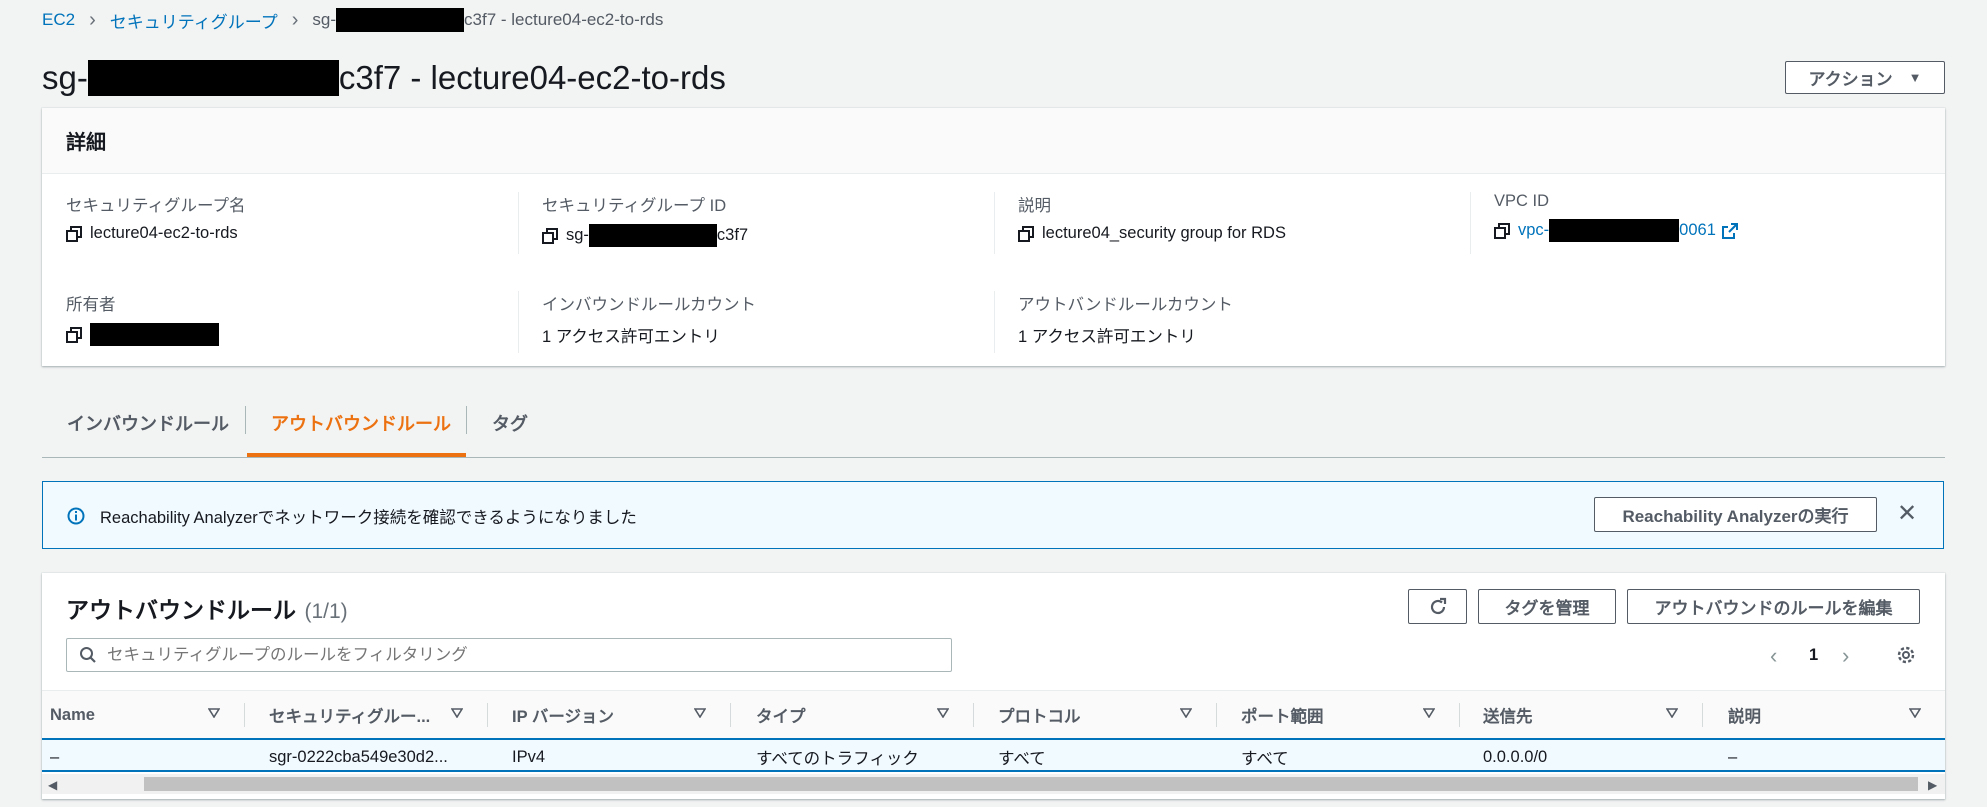 This screenshot has width=1987, height=807. I want to click on page-title: sg- c3f7 - lecture04-ec2-to-rds, so click(384, 78).